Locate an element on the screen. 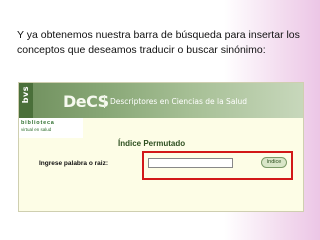  brand-line-2: virtual en salud is located at coordinates (36, 129).